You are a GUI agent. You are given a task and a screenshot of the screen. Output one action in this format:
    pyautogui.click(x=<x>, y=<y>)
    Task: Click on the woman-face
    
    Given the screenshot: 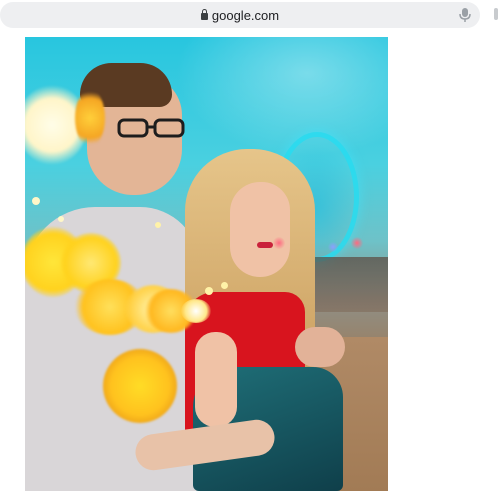 What is the action you would take?
    pyautogui.click(x=260, y=229)
    